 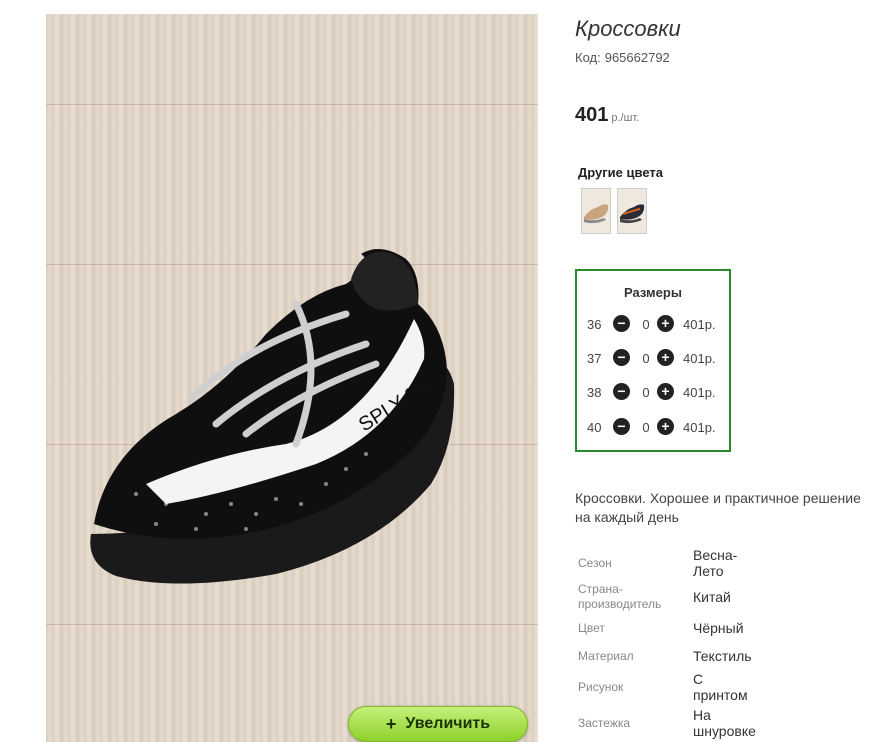 I want to click on color-swatch-dark, so click(x=632, y=211).